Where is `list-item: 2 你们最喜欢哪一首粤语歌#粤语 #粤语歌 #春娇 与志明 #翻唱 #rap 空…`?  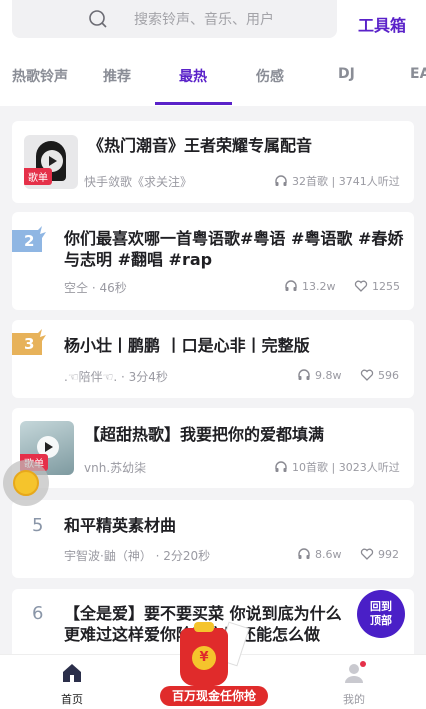 list-item: 2 你们最喜欢哪一首粤语歌#粤语 #粤语歌 #春娇 与志明 #翻唱 #rap 空… is located at coordinates (213, 261).